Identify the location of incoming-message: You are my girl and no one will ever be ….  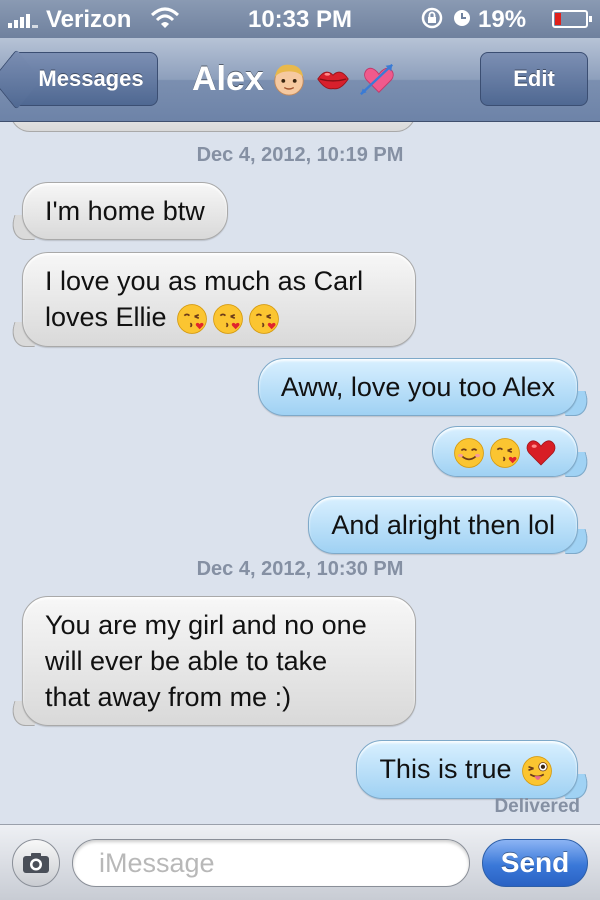
(219, 661).